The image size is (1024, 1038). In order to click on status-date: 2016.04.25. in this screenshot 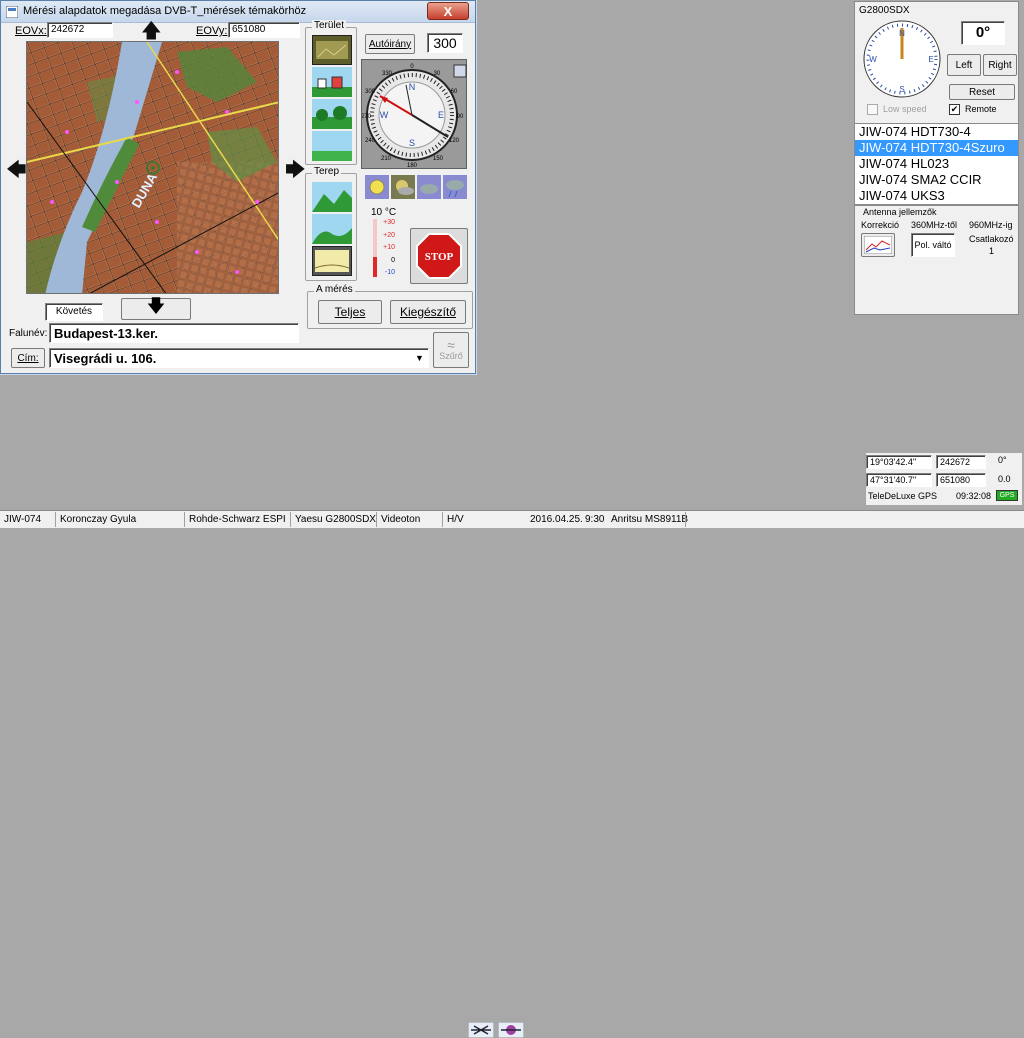, I will do `click(556, 519)`.